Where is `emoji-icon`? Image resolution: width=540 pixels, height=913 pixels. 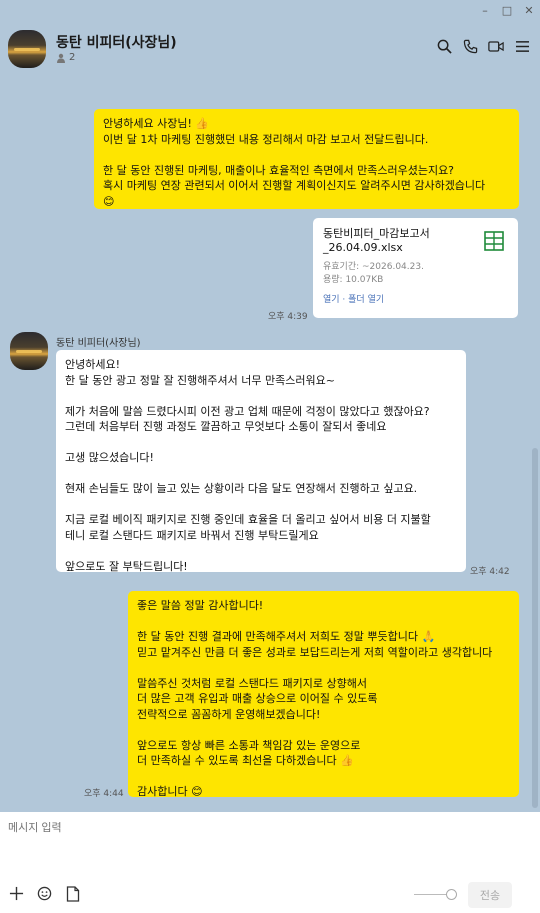 emoji-icon is located at coordinates (44, 895).